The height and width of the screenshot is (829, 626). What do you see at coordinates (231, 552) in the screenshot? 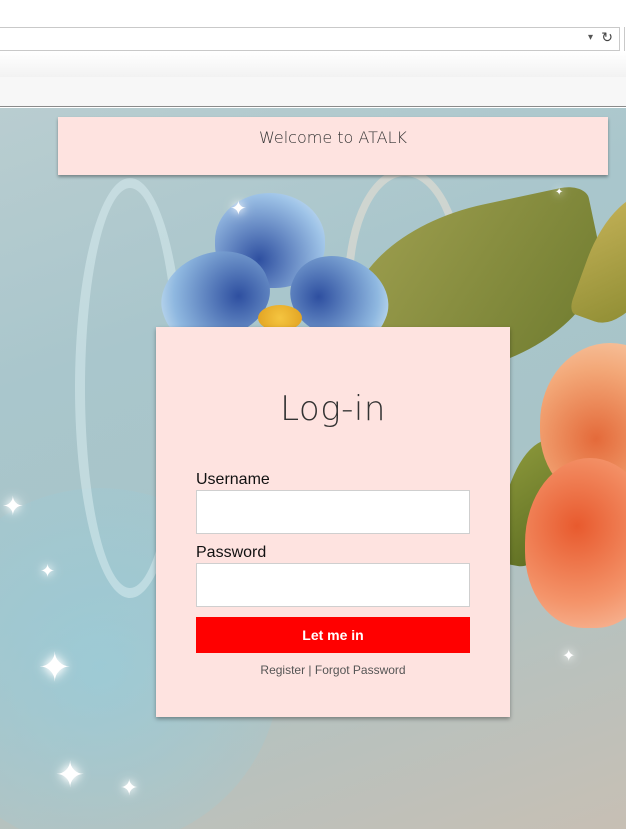
I see `password-label: Password` at bounding box center [231, 552].